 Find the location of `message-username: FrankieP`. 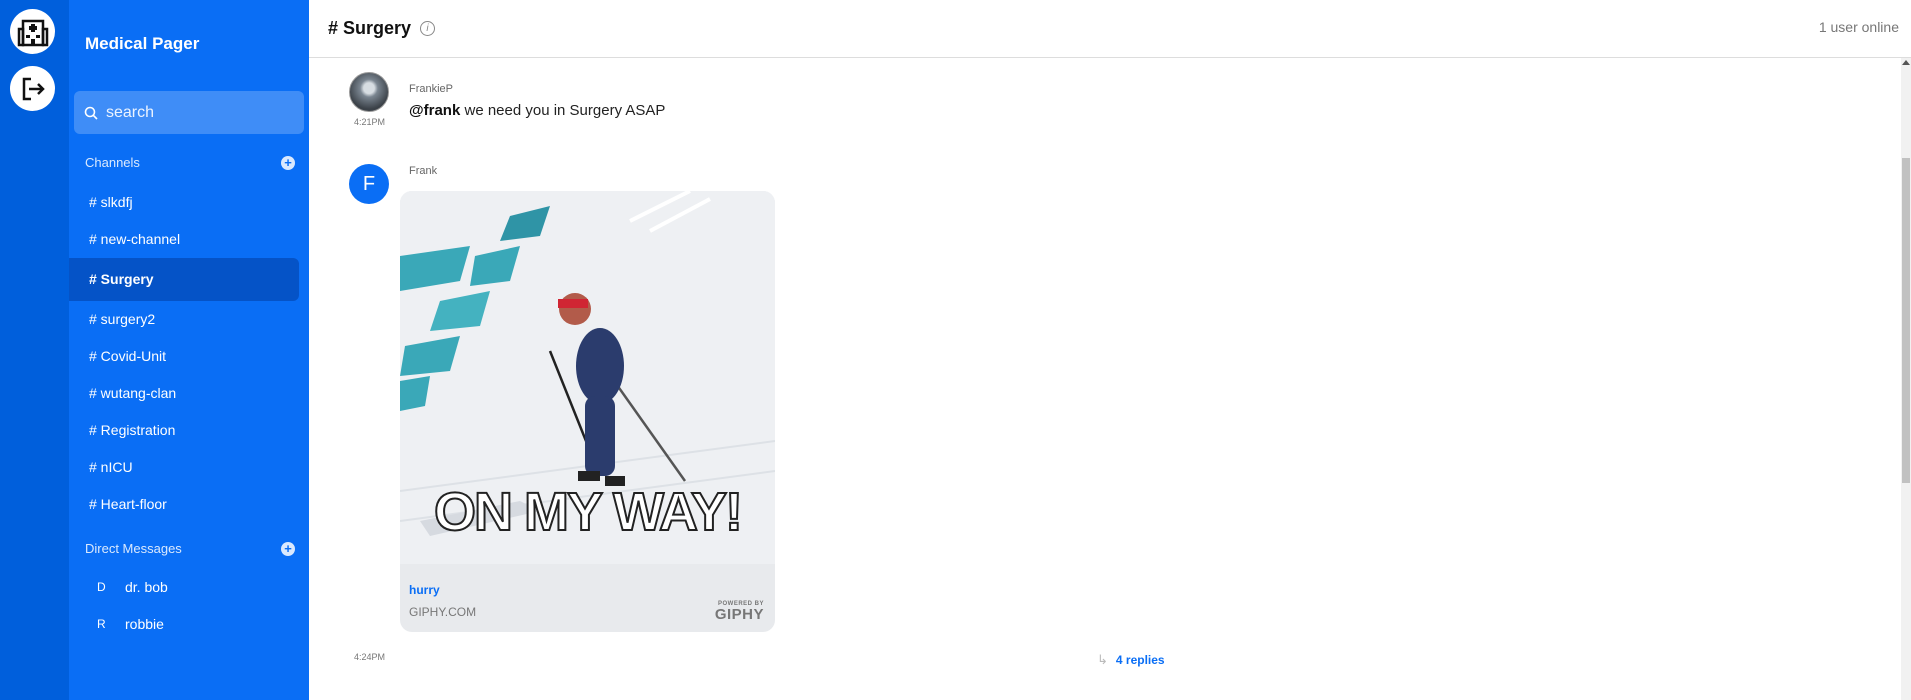

message-username: FrankieP is located at coordinates (431, 89).